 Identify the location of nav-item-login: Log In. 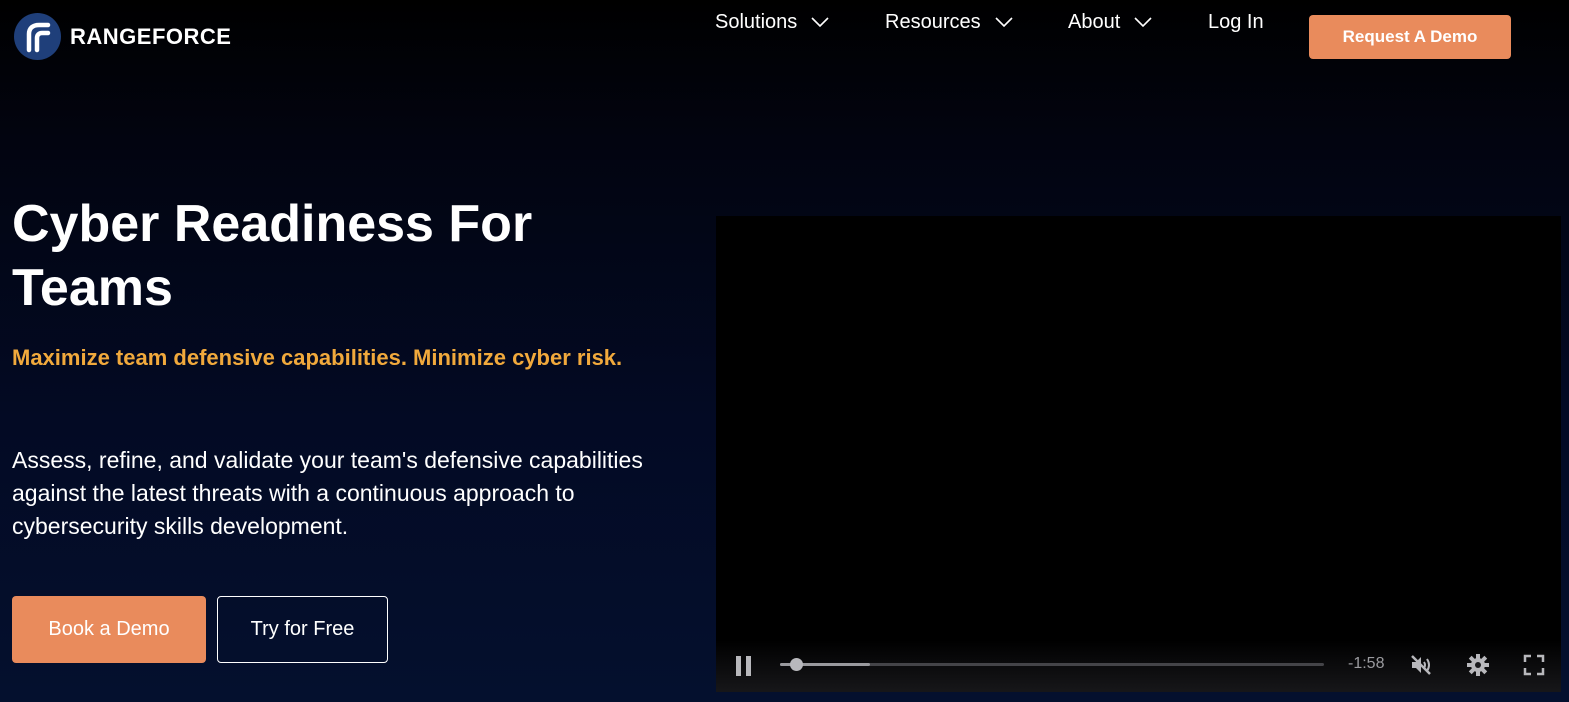
(1236, 22).